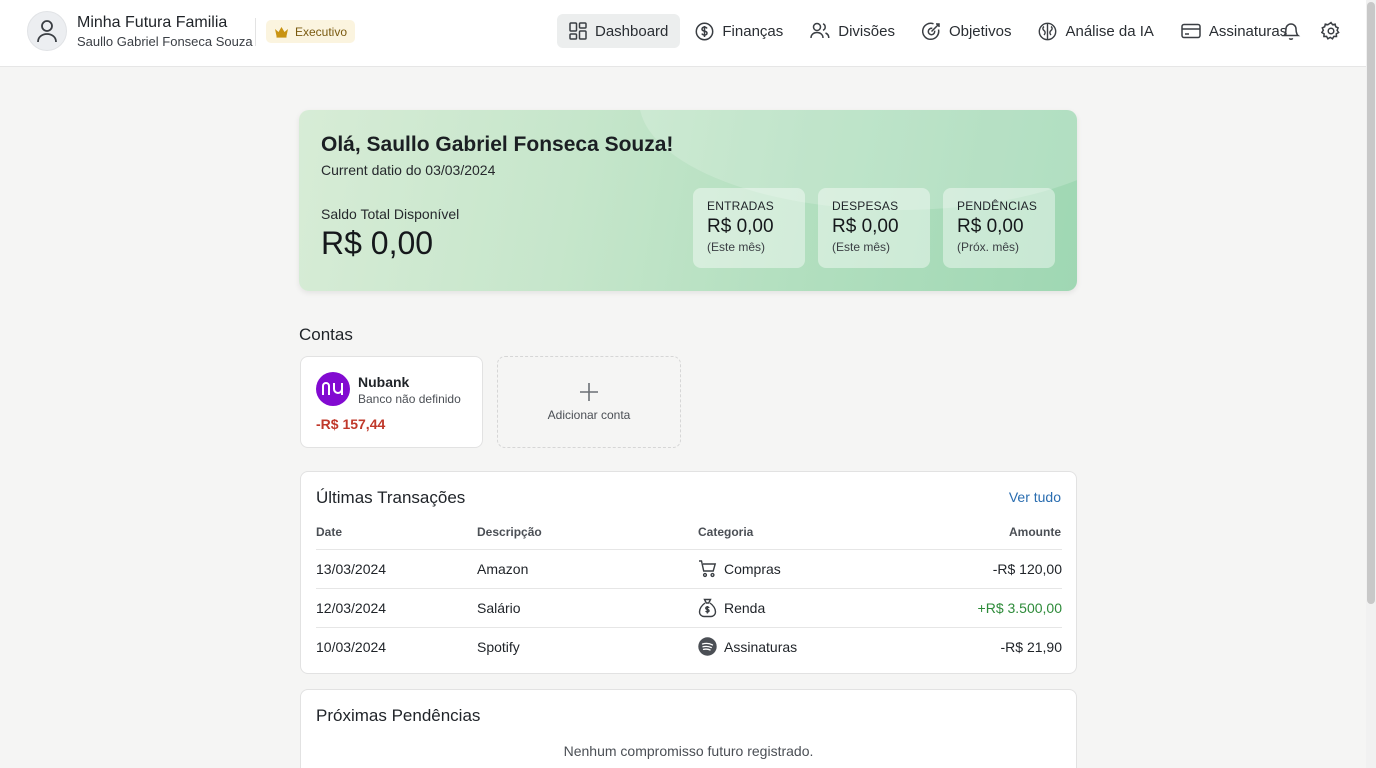 Image resolution: width=1376 pixels, height=768 pixels. Describe the element at coordinates (409, 399) in the screenshot. I see `account-bank: Banco não definido` at that location.